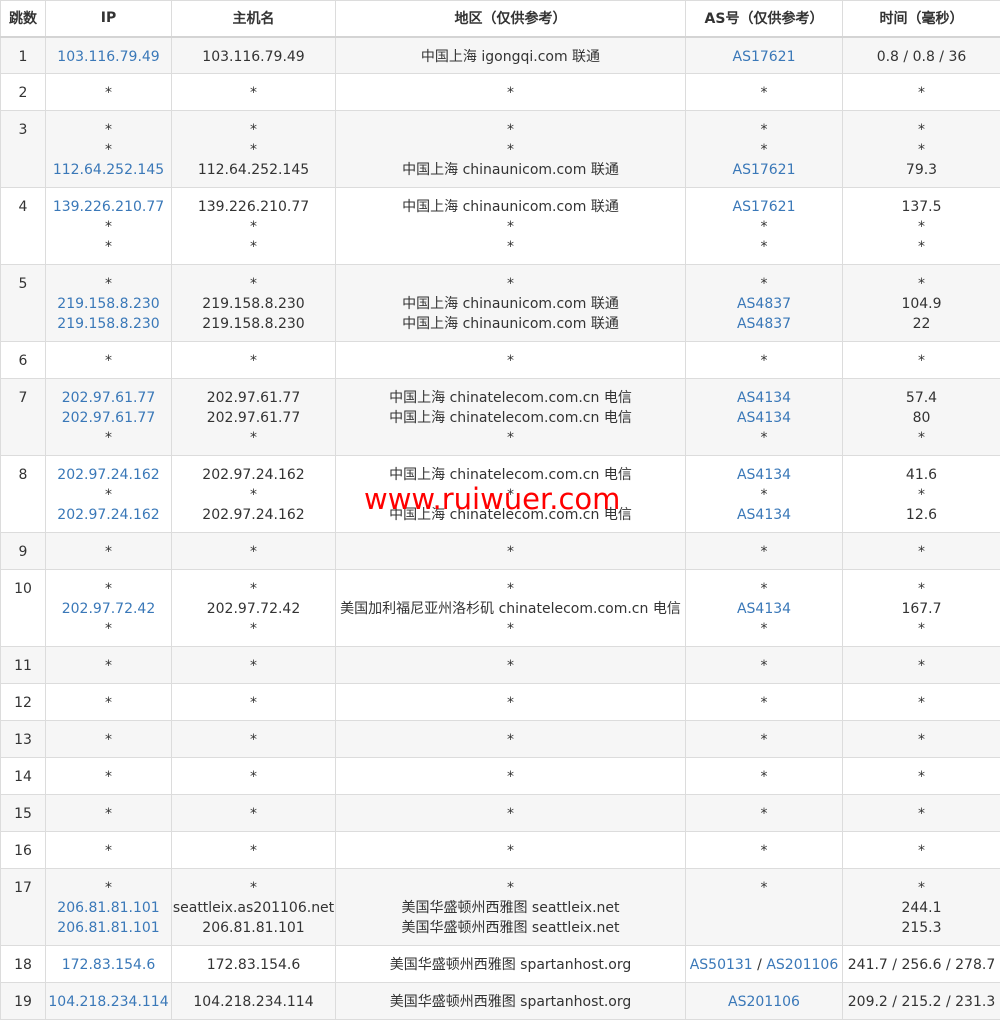  Describe the element at coordinates (511, 226) in the screenshot. I see `region-cell: 中国上海 chinaunicom.com 联通**` at that location.